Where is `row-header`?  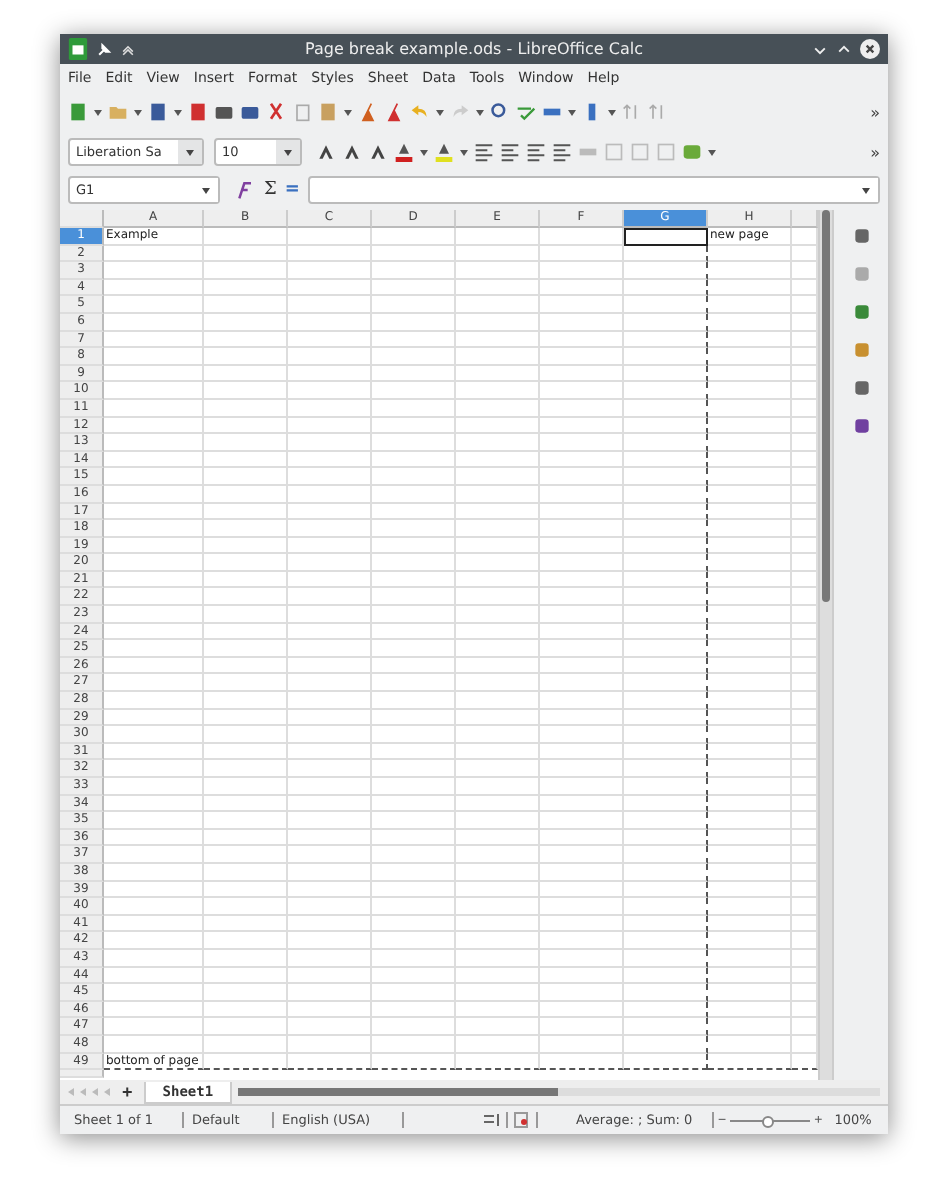
row-header is located at coordinates (82, 1074).